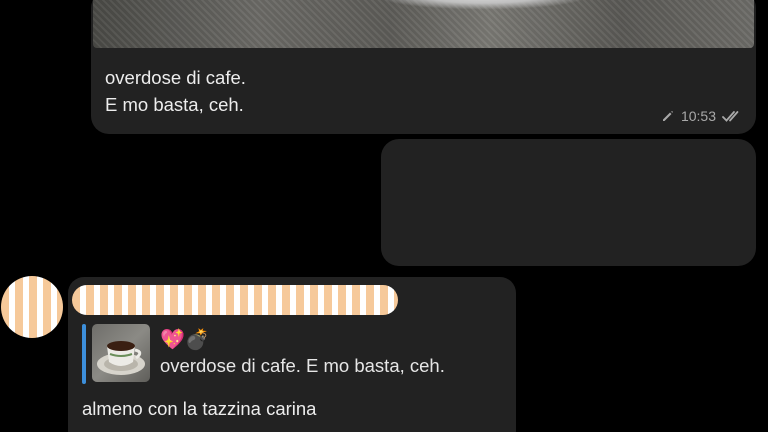 This screenshot has width=768, height=432. What do you see at coordinates (302, 365) in the screenshot?
I see `reply-text: overdose di cafe. E mo basta, ceh.` at bounding box center [302, 365].